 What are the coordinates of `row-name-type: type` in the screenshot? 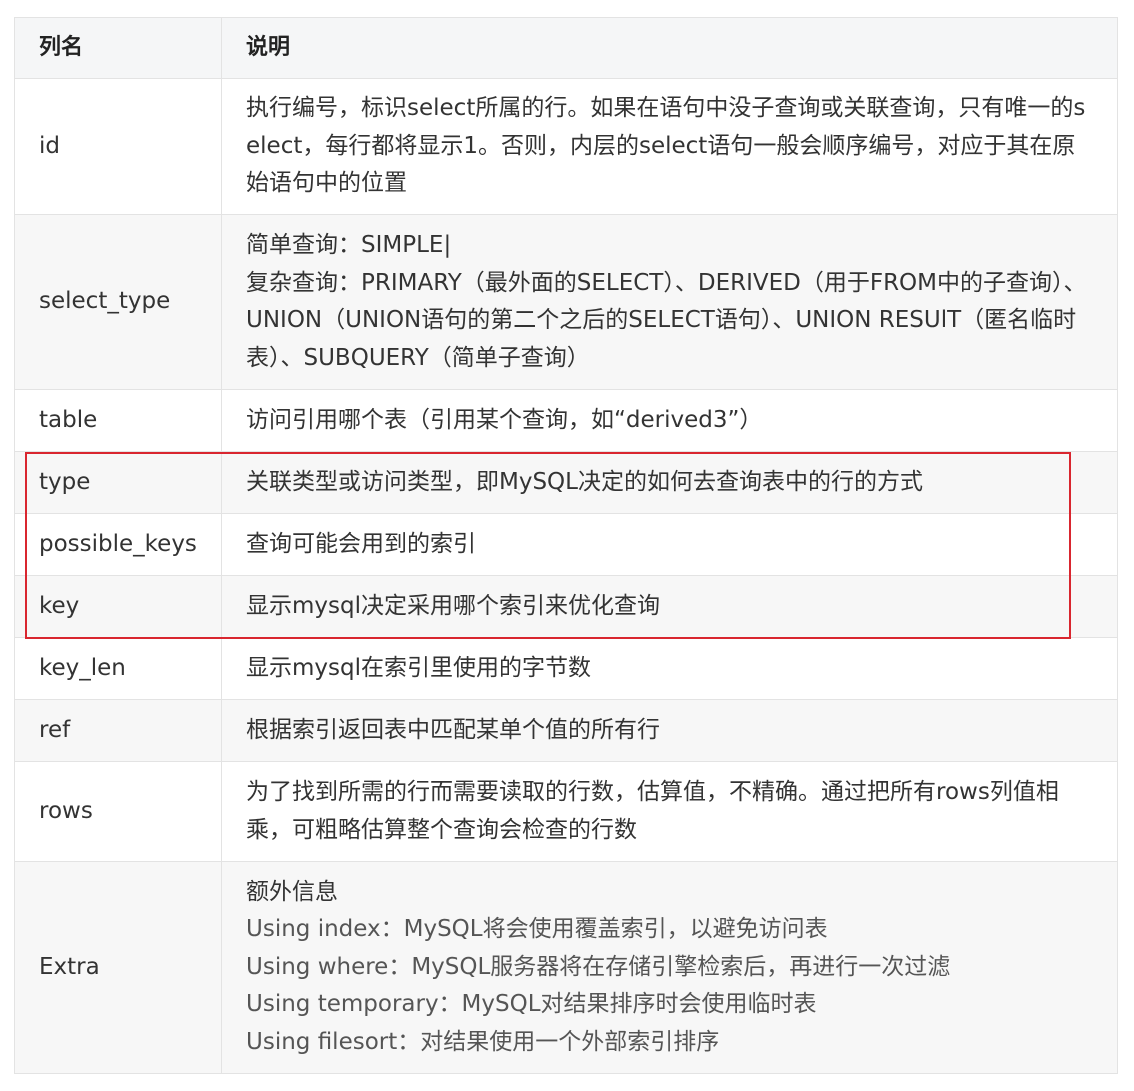 It's located at (118, 482).